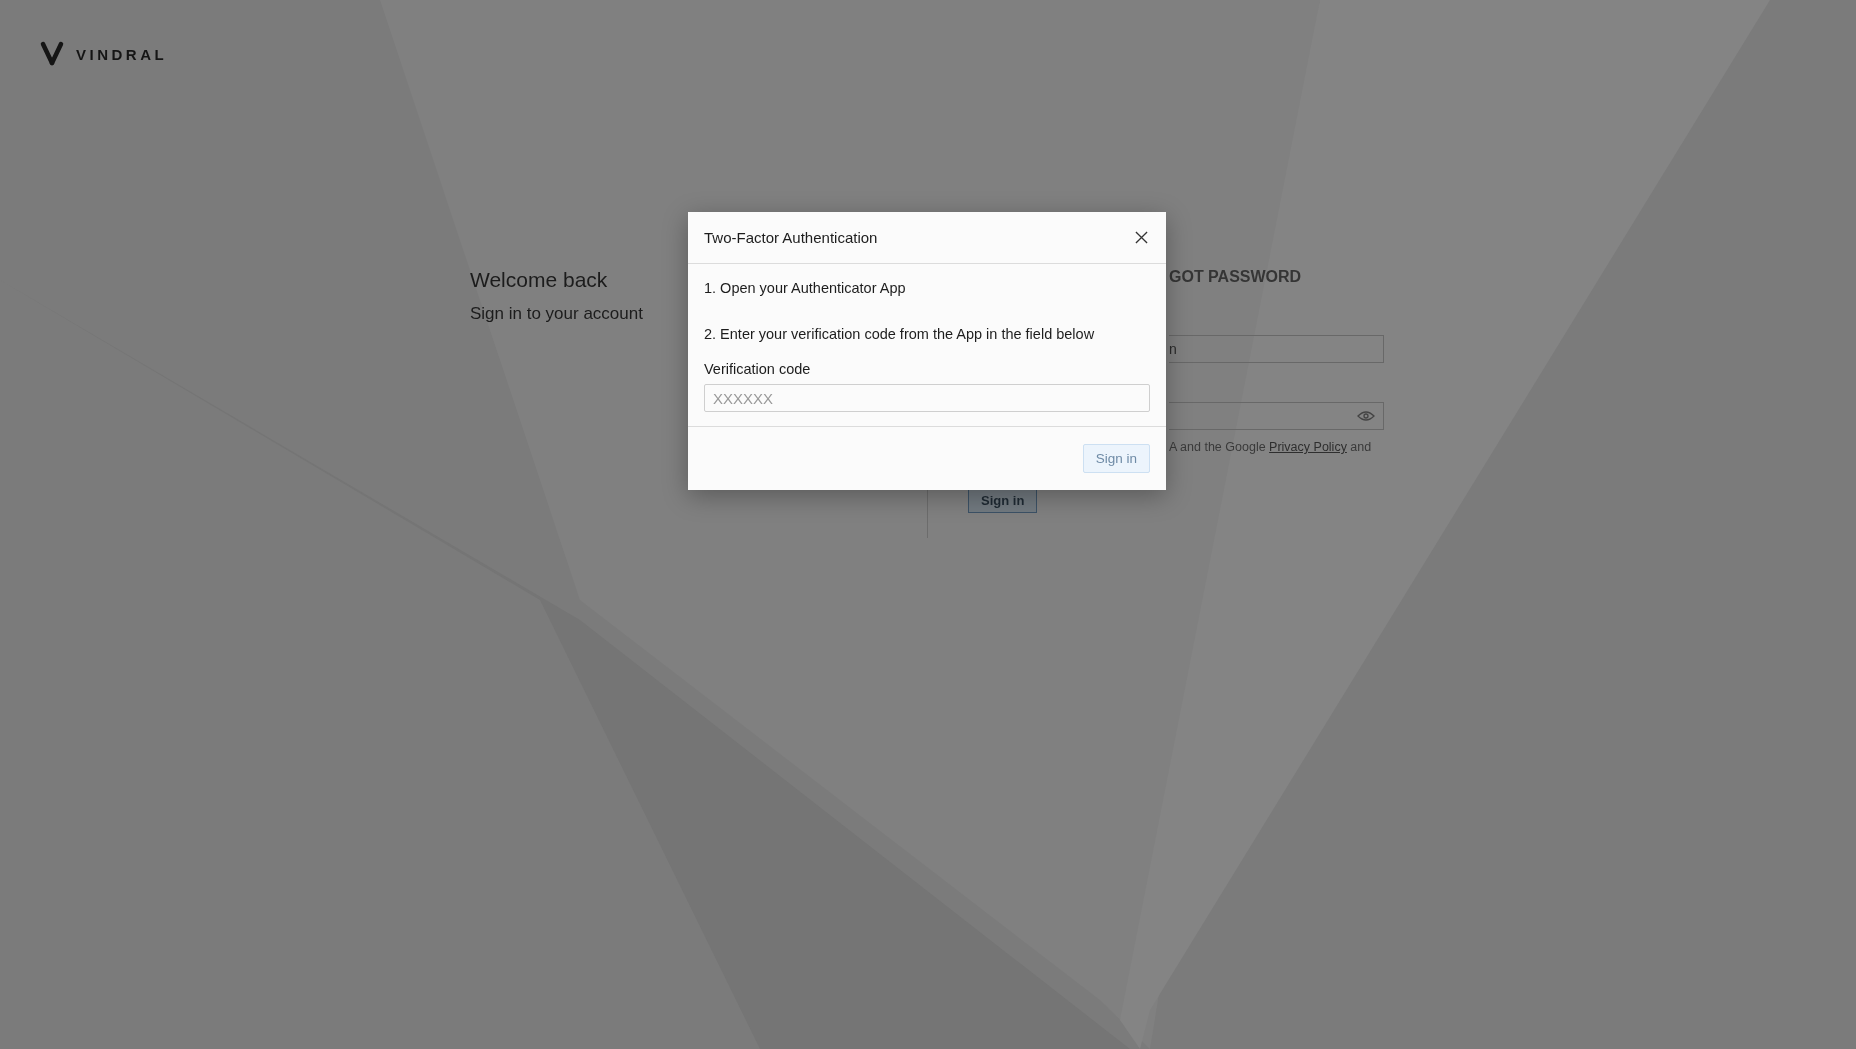 The image size is (1856, 1049). Describe the element at coordinates (1366, 416) in the screenshot. I see `eye-icon` at that location.